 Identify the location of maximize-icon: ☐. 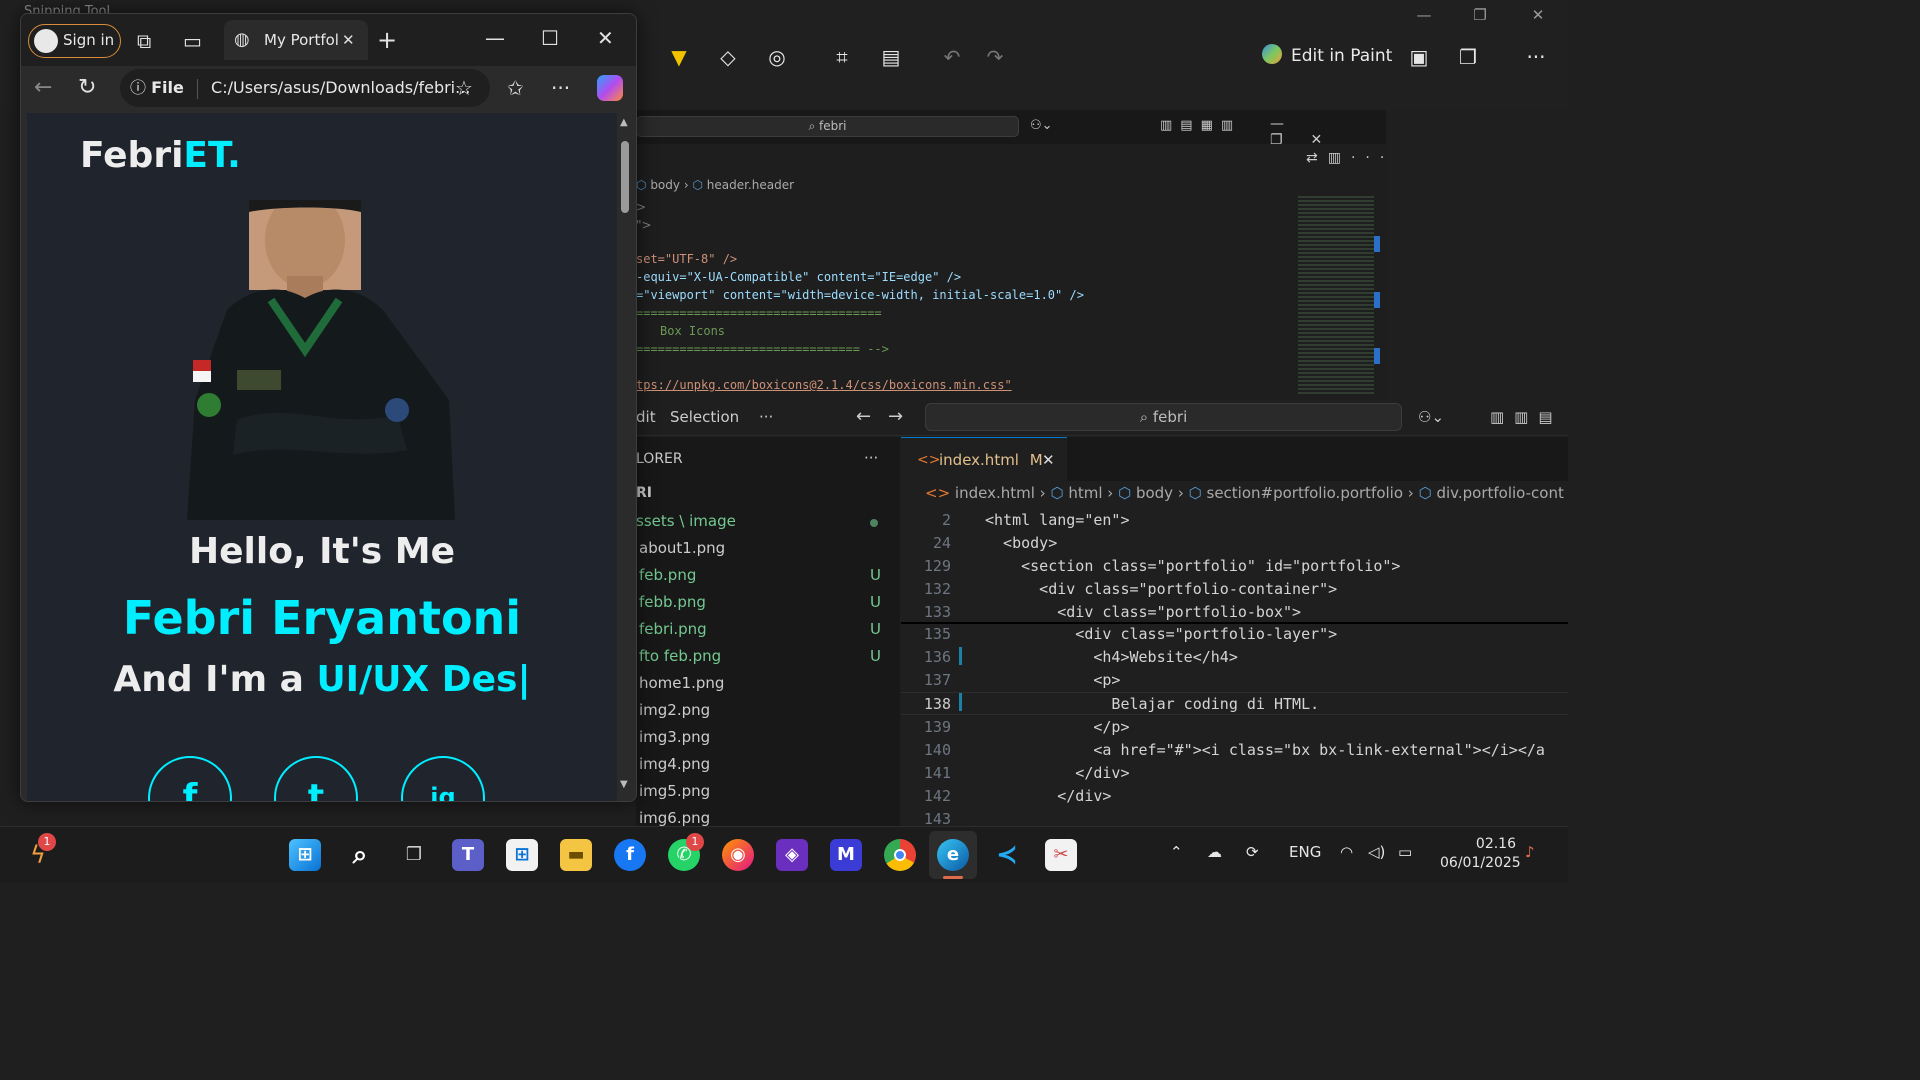
(550, 38).